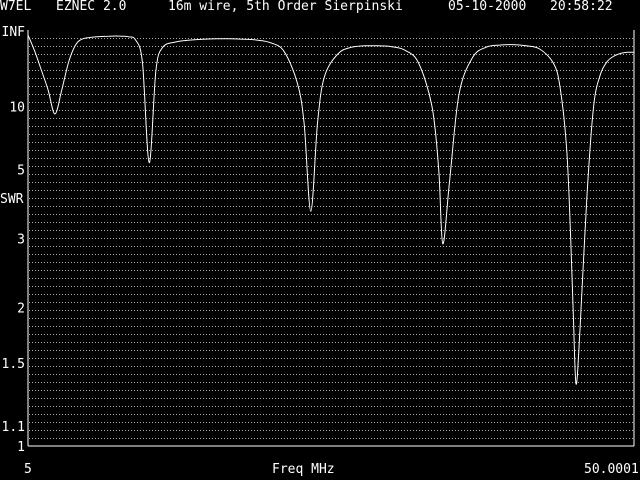 This screenshot has height=480, width=640. Describe the element at coordinates (17, 107) in the screenshot. I see `y-tick-label: 10` at that location.